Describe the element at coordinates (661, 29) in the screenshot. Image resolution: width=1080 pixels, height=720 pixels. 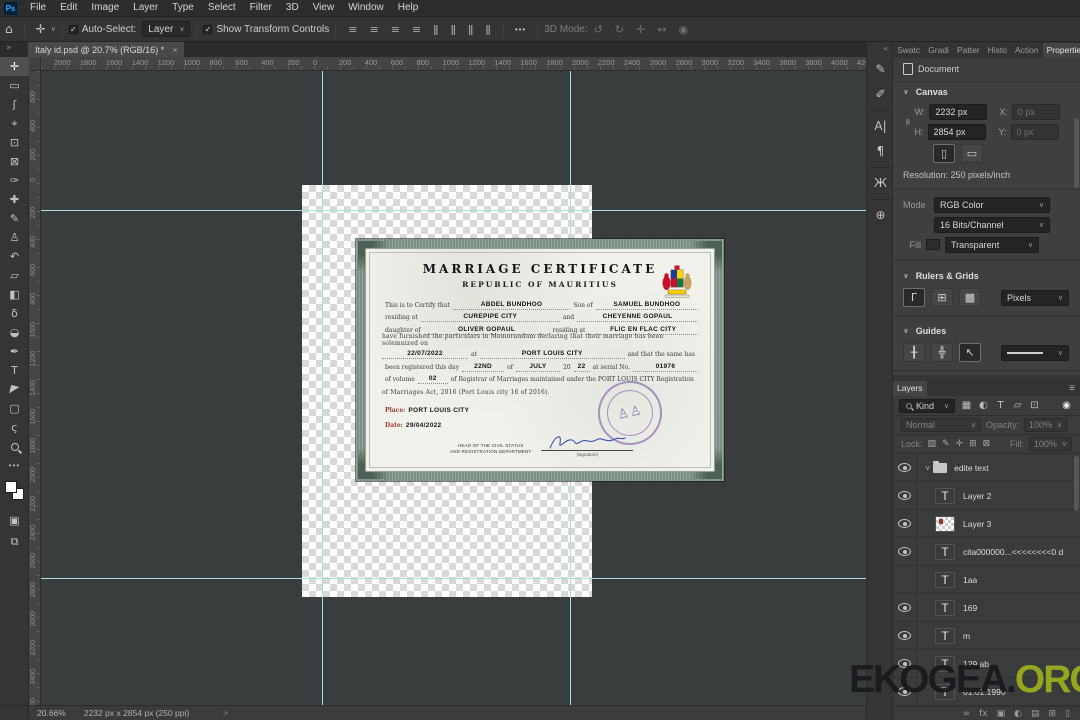
I see `3d-slide-icon: ↔` at that location.